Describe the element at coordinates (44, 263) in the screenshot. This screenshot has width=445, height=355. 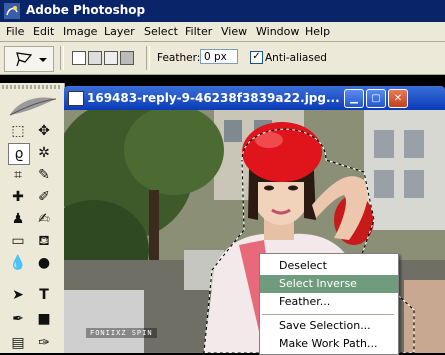
I see `dodge-tool-icon: ●` at that location.